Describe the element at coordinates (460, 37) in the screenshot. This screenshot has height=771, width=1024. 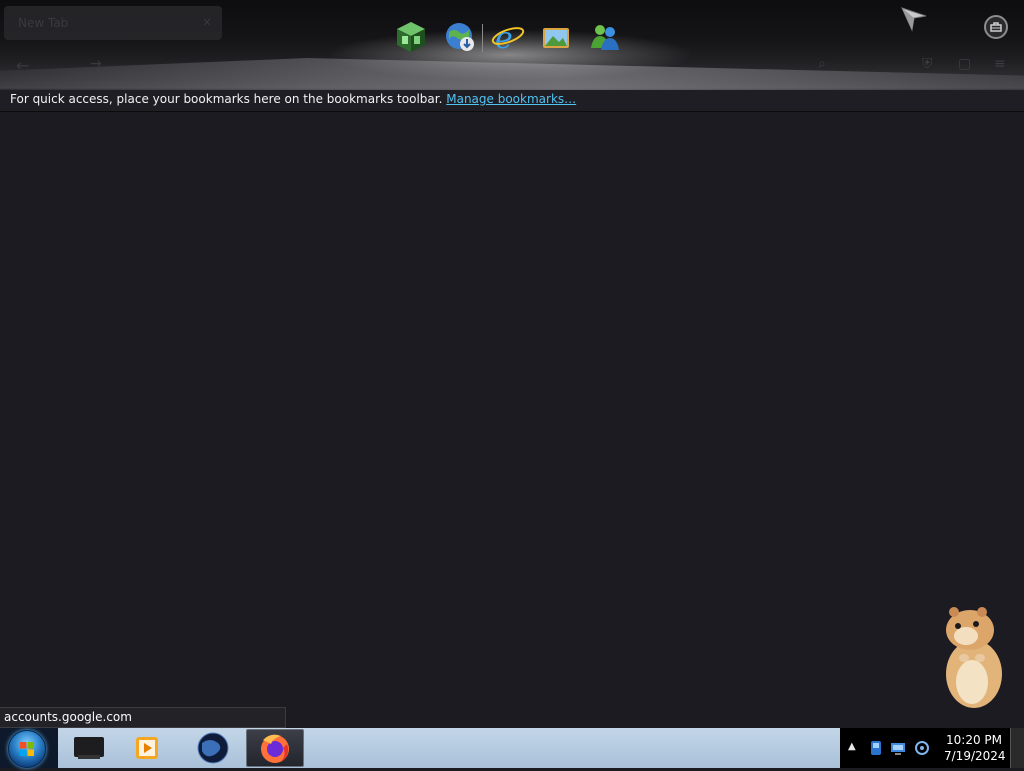
I see `globe-download-icon` at that location.